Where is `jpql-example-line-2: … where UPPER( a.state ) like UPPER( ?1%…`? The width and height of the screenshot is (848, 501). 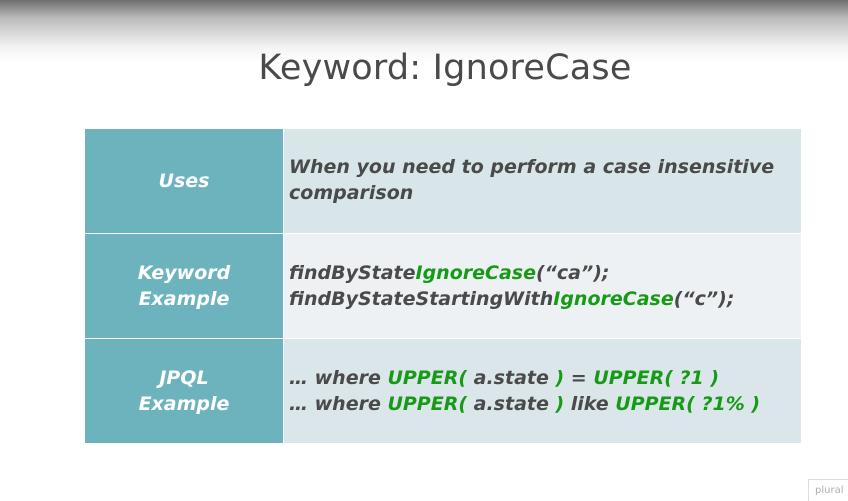
jpql-example-line-2: … where UPPER( a.state ) like UPPER( ?1%… is located at coordinates (524, 404).